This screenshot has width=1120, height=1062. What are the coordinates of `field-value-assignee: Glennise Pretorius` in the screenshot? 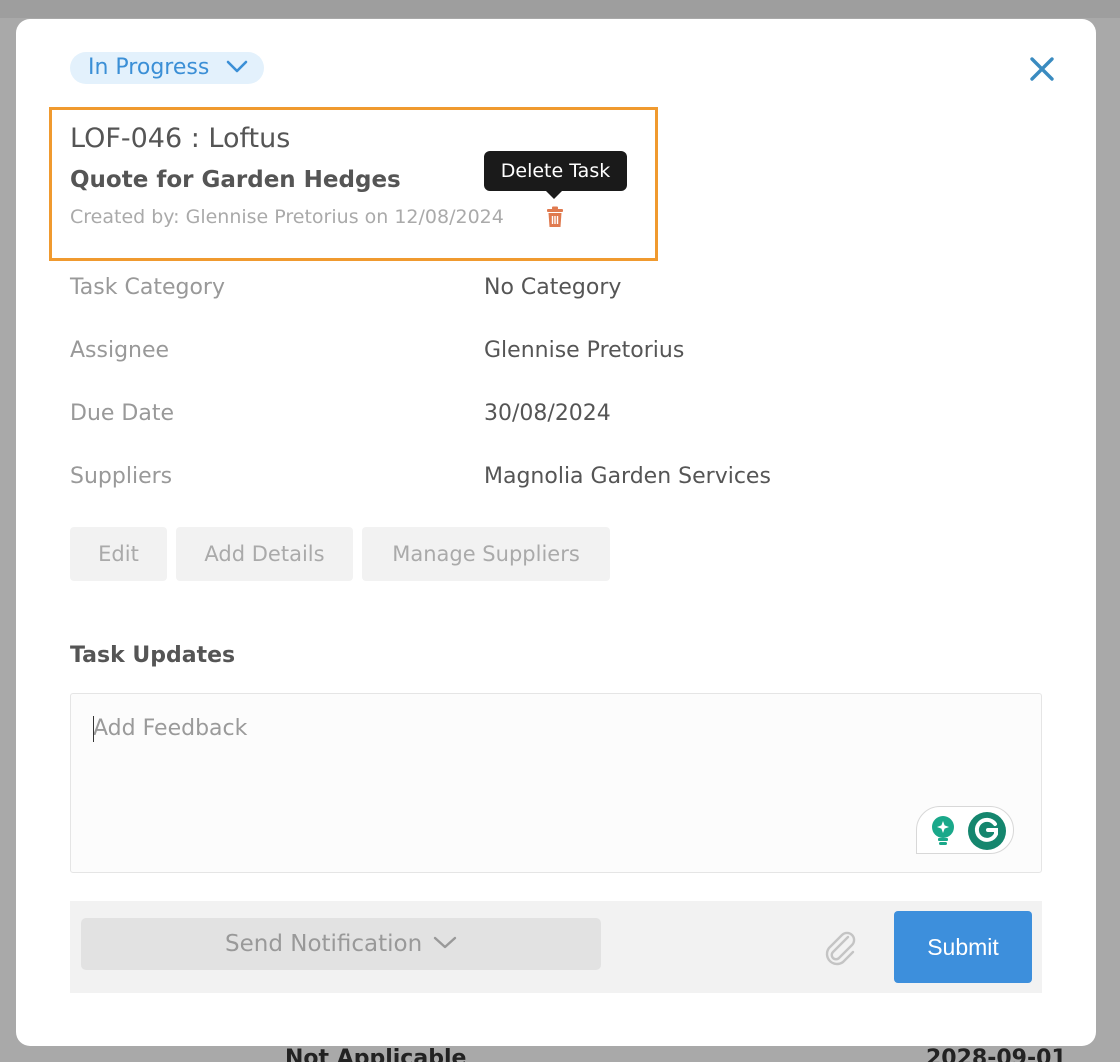 It's located at (584, 350).